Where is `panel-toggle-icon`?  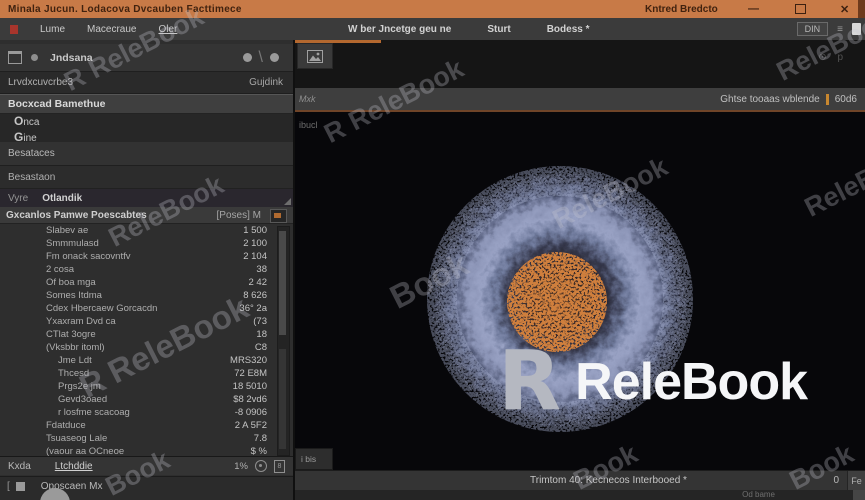
panel-toggle-icon is located at coordinates (856, 29).